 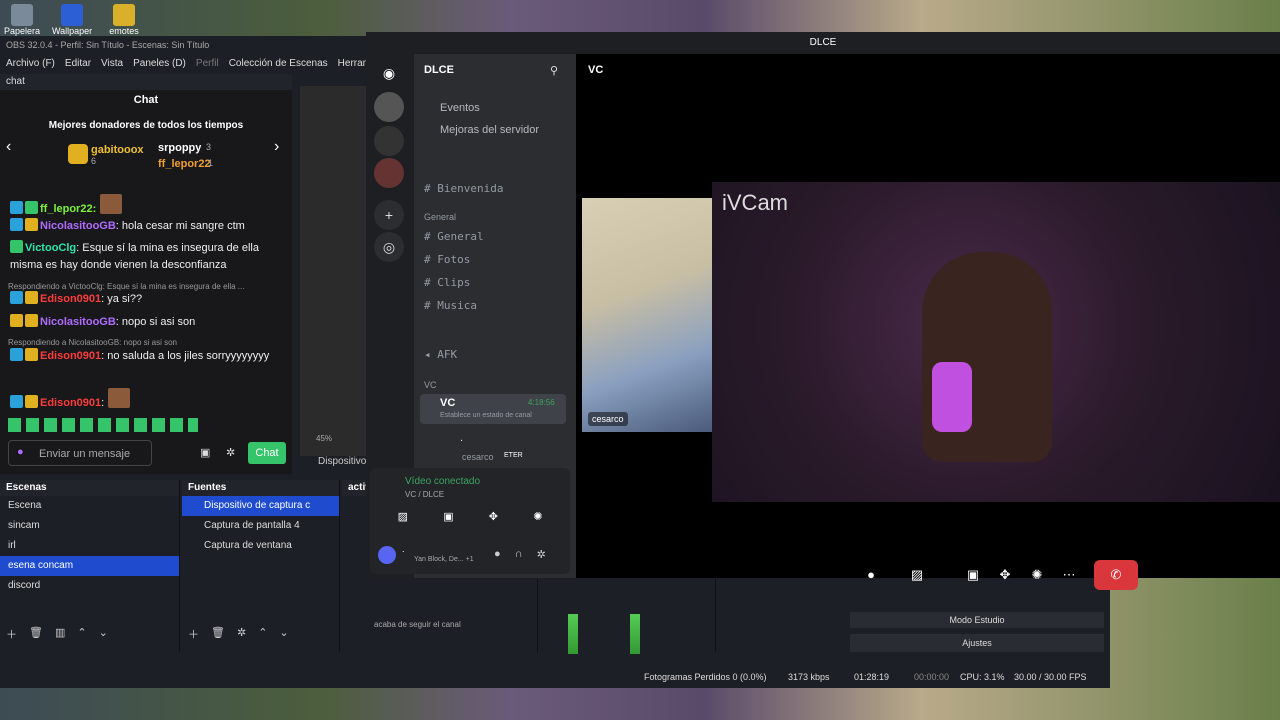 What do you see at coordinates (89, 526) in the screenshot?
I see `scene-item: sincam` at bounding box center [89, 526].